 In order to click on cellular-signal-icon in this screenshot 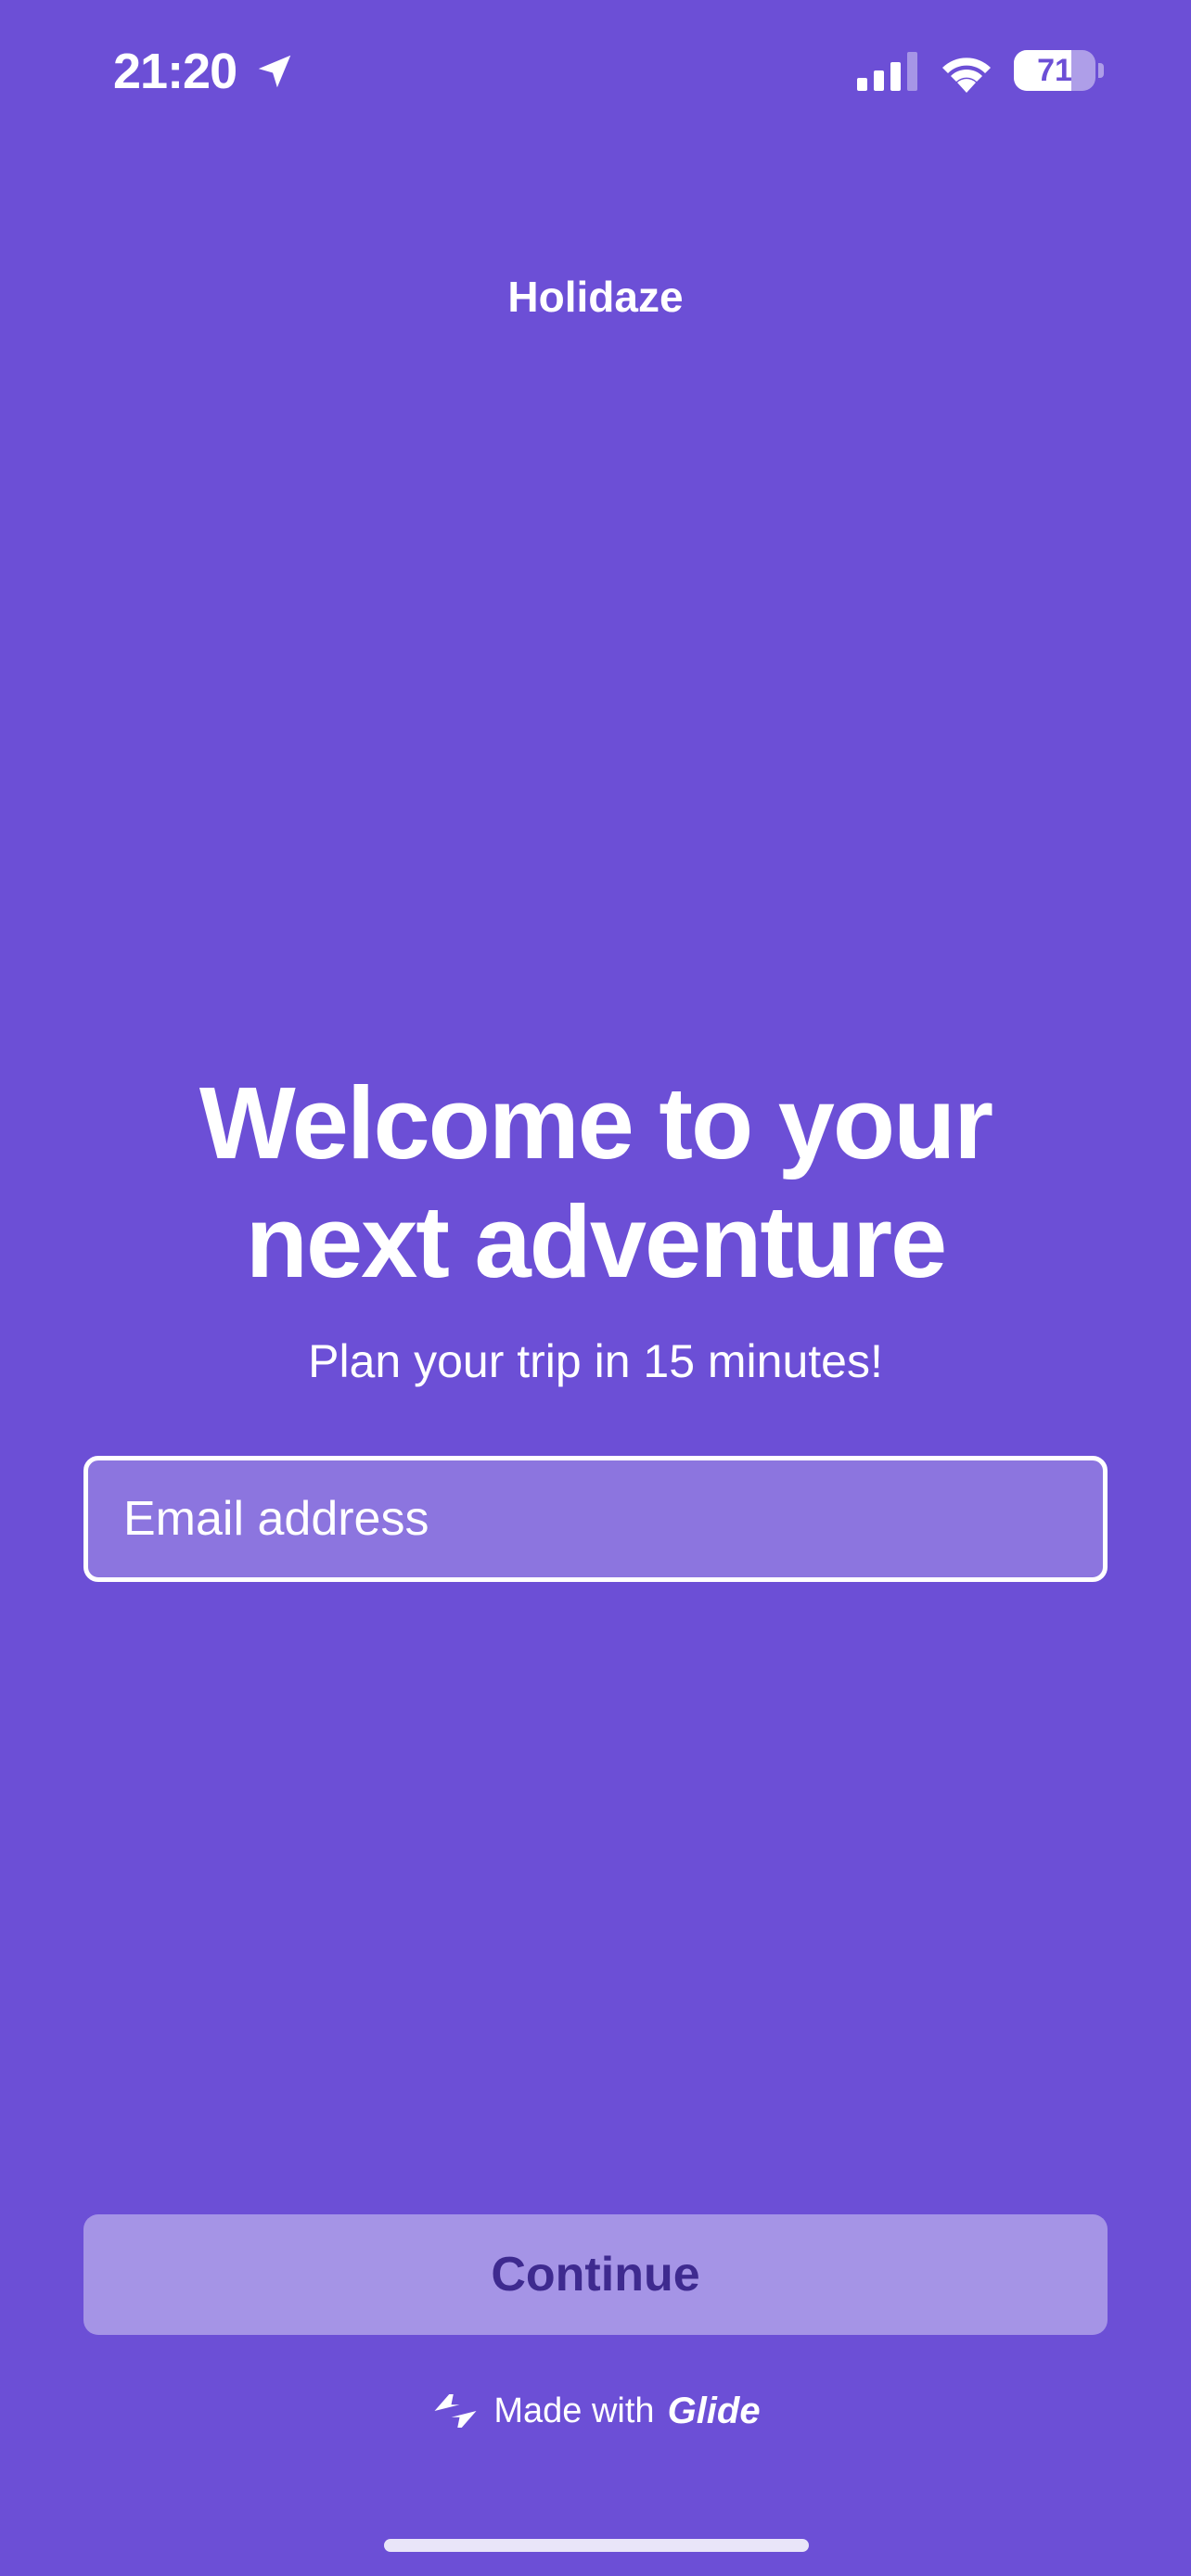, I will do `click(887, 71)`.